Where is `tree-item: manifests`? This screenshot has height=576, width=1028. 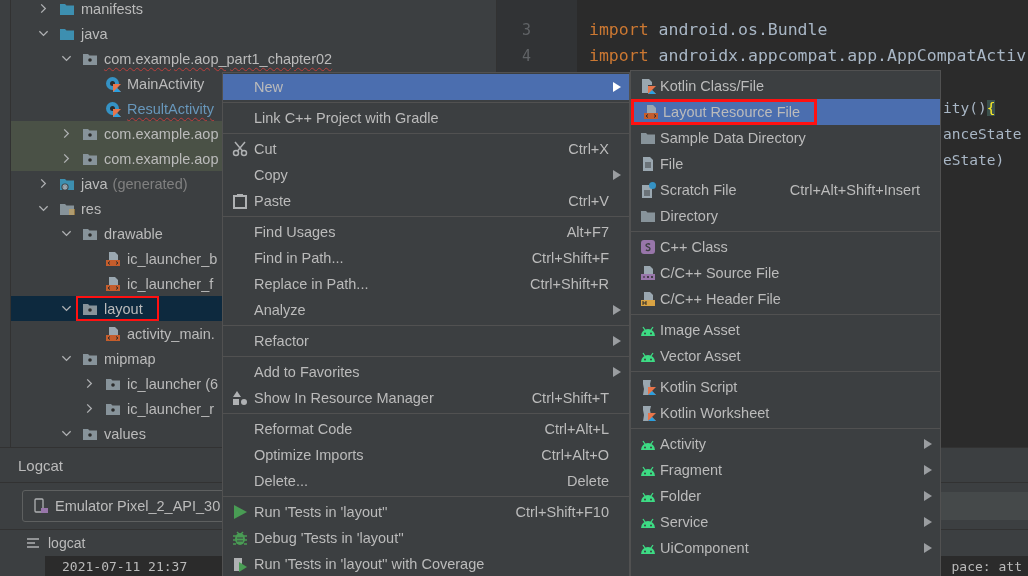
tree-item: manifests is located at coordinates (112, 8).